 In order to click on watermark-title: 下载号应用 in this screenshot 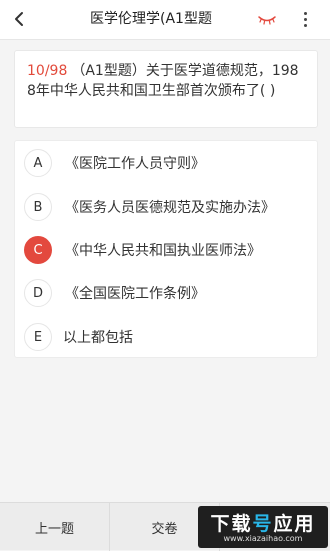, I will do `click(263, 522)`.